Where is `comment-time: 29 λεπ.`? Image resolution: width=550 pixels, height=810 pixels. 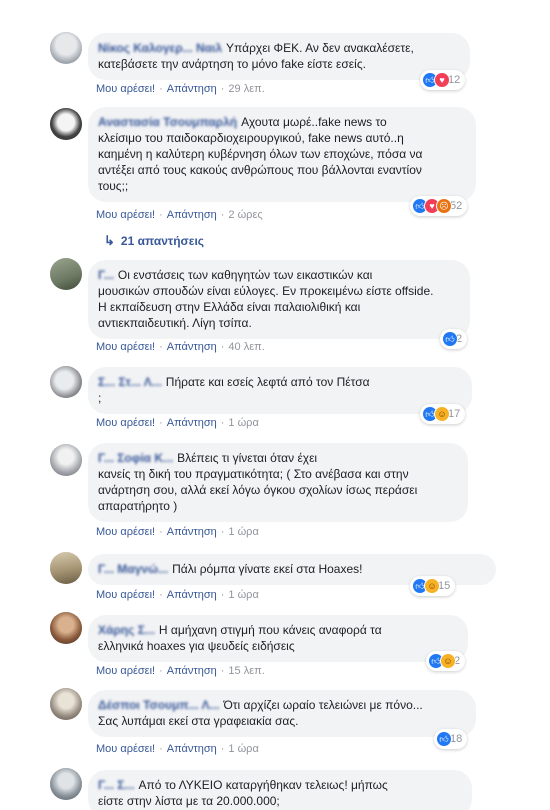 comment-time: 29 λεπ. is located at coordinates (246, 89).